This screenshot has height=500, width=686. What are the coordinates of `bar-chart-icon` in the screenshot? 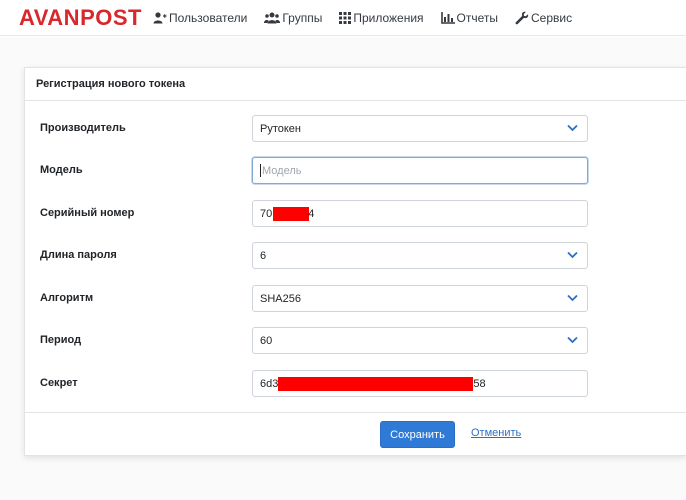 It's located at (447, 18).